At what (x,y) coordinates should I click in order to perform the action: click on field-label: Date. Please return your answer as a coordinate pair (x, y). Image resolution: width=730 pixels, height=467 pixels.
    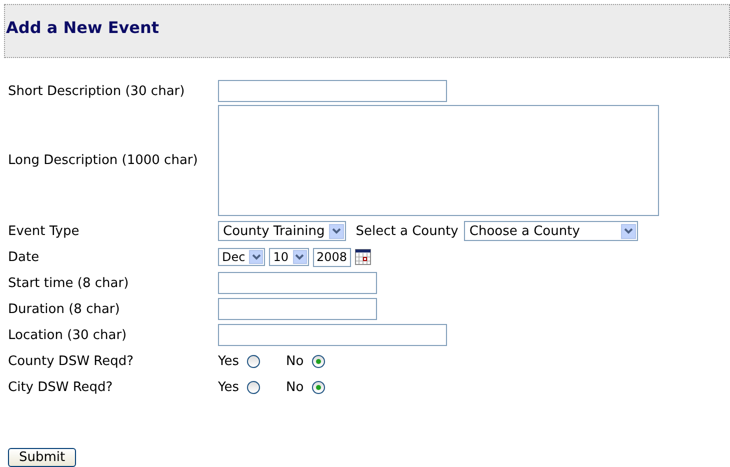
    Looking at the image, I should click on (24, 257).